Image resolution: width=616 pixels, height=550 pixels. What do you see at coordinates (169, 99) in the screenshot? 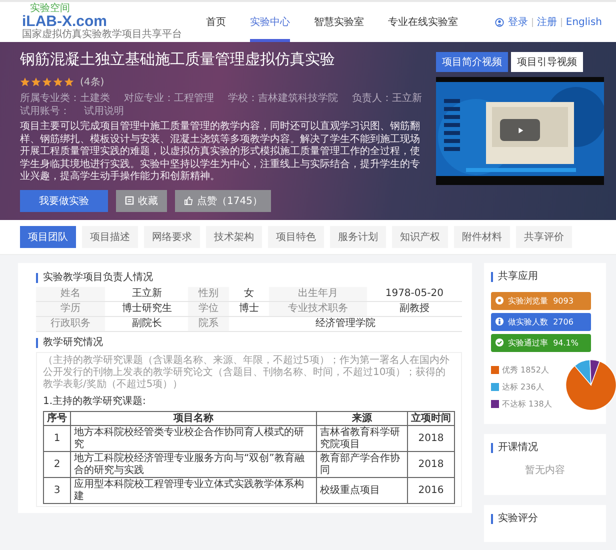
I see `meta-text: 对应专业：工程管理` at bounding box center [169, 99].